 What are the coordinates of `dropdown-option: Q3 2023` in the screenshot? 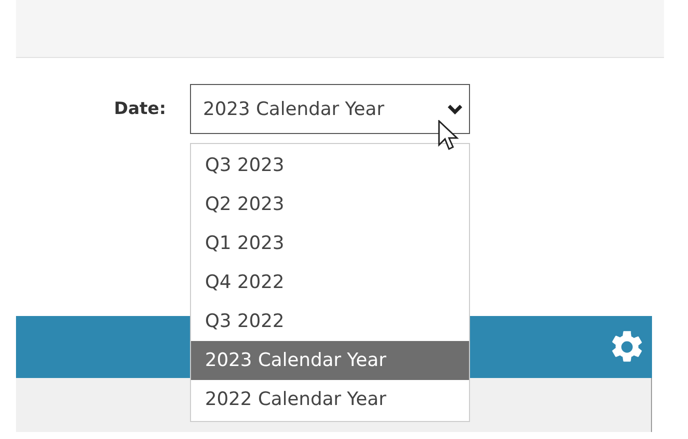 It's located at (330, 165).